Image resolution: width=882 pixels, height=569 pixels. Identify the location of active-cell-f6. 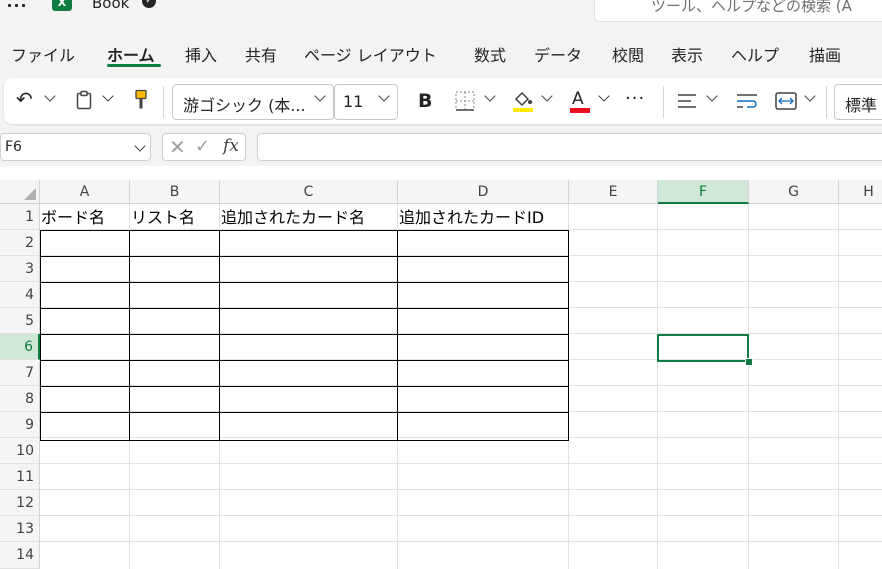
(703, 348).